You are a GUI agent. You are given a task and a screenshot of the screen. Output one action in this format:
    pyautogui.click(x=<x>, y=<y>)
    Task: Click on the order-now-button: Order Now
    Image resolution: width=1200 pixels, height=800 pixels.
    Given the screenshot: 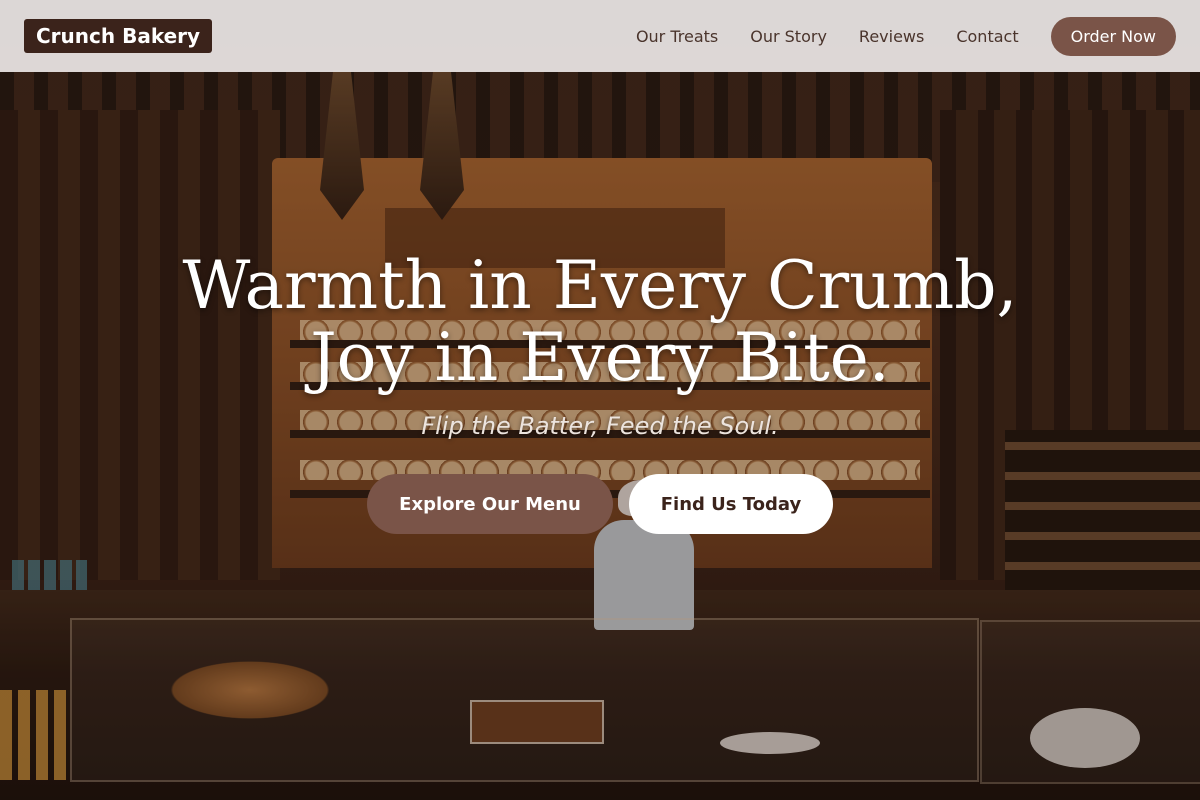 What is the action you would take?
    pyautogui.click(x=1113, y=36)
    